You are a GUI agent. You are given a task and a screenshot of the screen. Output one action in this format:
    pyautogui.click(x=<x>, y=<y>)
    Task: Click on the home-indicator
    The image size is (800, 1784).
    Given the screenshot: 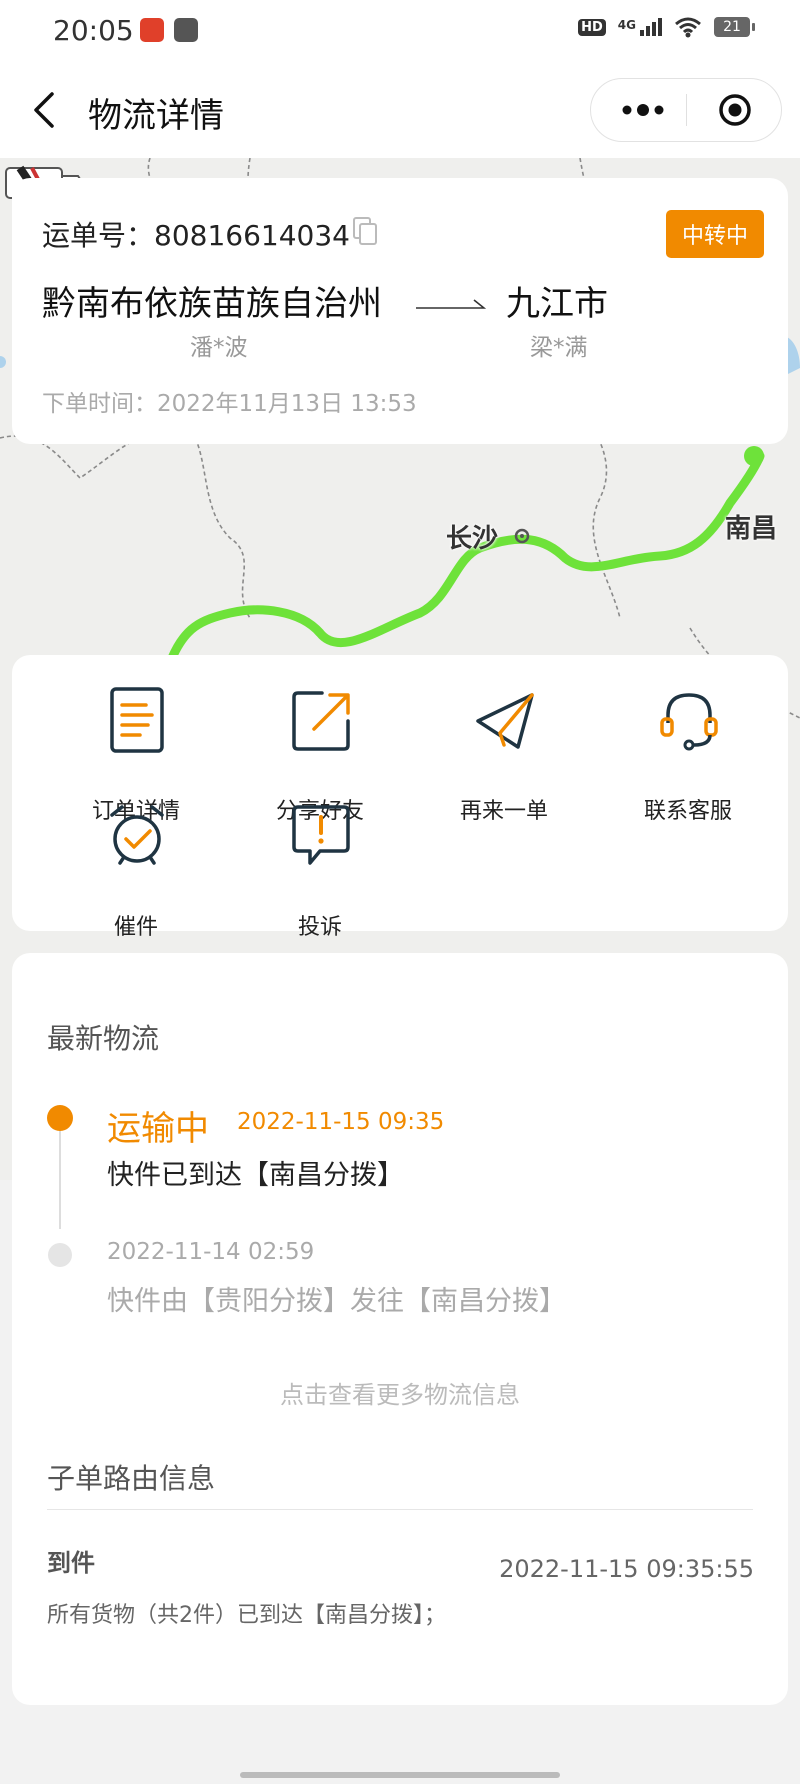 What is the action you would take?
    pyautogui.click(x=400, y=1775)
    